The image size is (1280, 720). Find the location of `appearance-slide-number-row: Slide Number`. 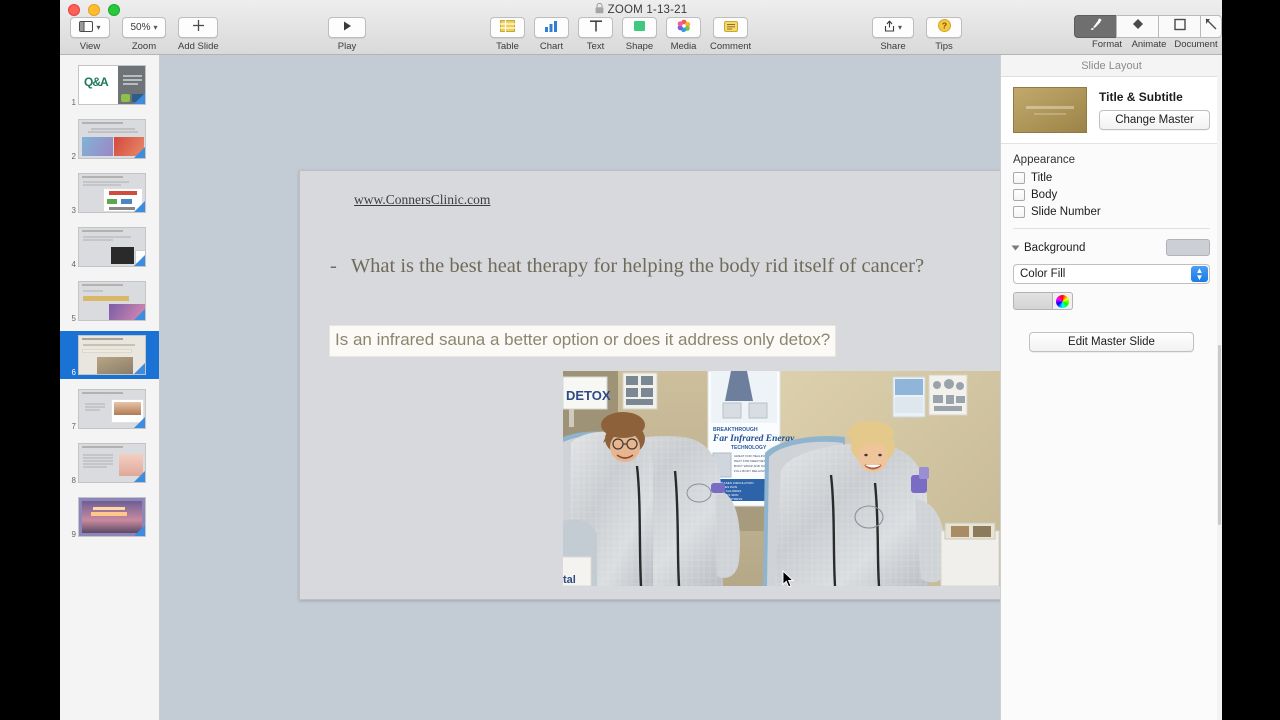

appearance-slide-number-row: Slide Number is located at coordinates (1111, 212).